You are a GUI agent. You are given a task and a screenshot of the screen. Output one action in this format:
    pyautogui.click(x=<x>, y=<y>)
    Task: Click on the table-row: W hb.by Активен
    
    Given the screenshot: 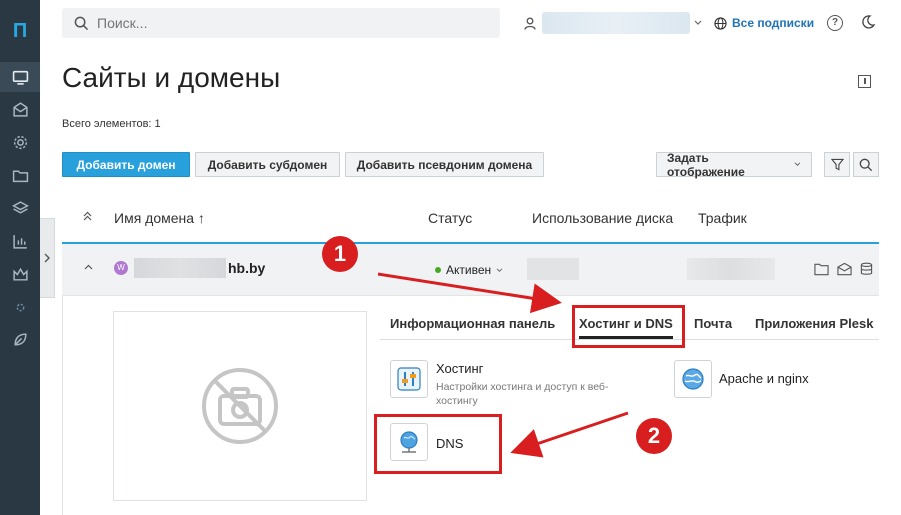 What is the action you would take?
    pyautogui.click(x=470, y=270)
    